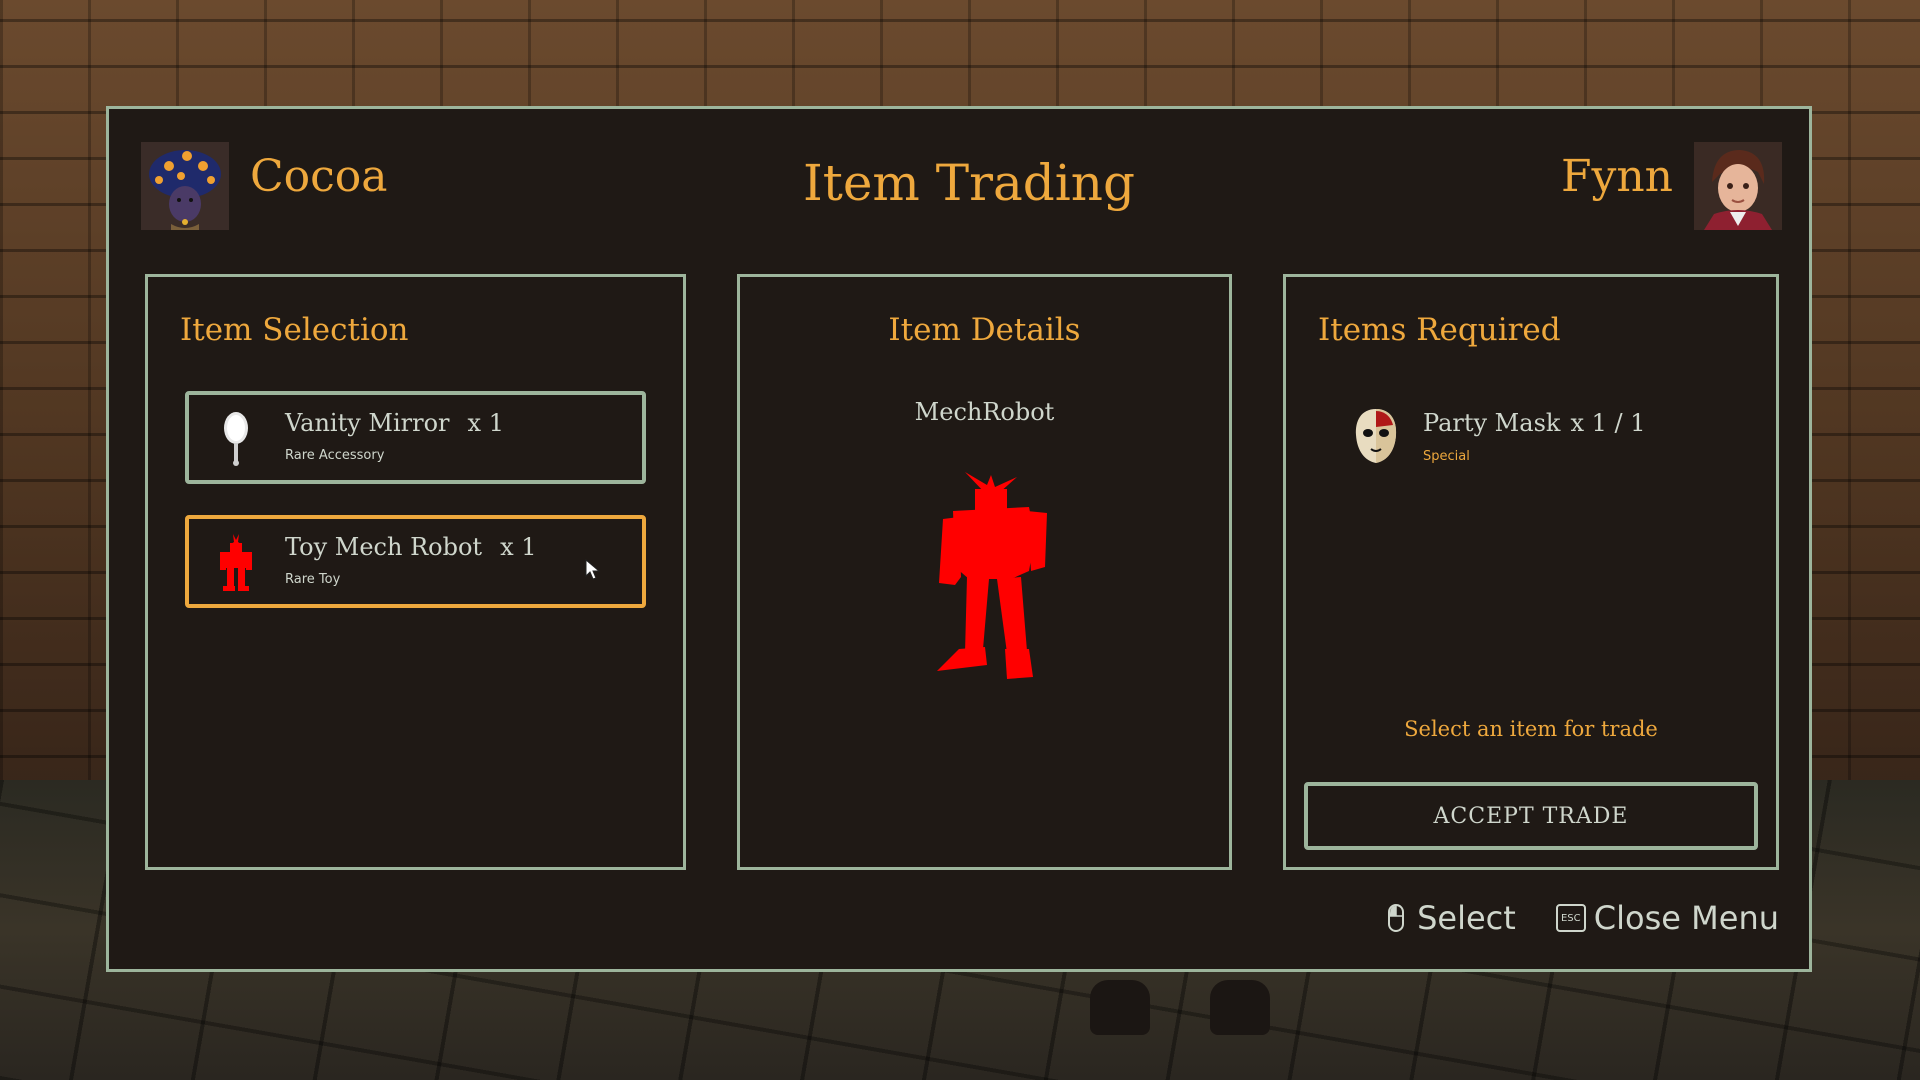  Describe the element at coordinates (1608, 423) in the screenshot. I see `required-item-quantity: x 1 / 1` at that location.